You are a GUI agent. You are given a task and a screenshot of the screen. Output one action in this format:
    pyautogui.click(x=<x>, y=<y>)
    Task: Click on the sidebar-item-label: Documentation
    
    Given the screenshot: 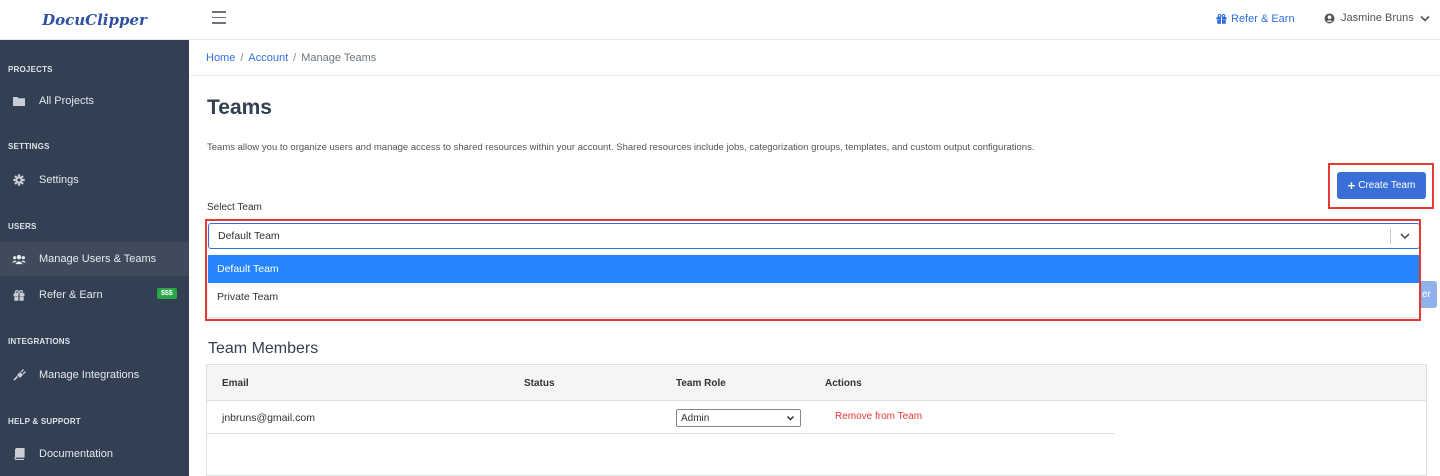 What is the action you would take?
    pyautogui.click(x=76, y=454)
    